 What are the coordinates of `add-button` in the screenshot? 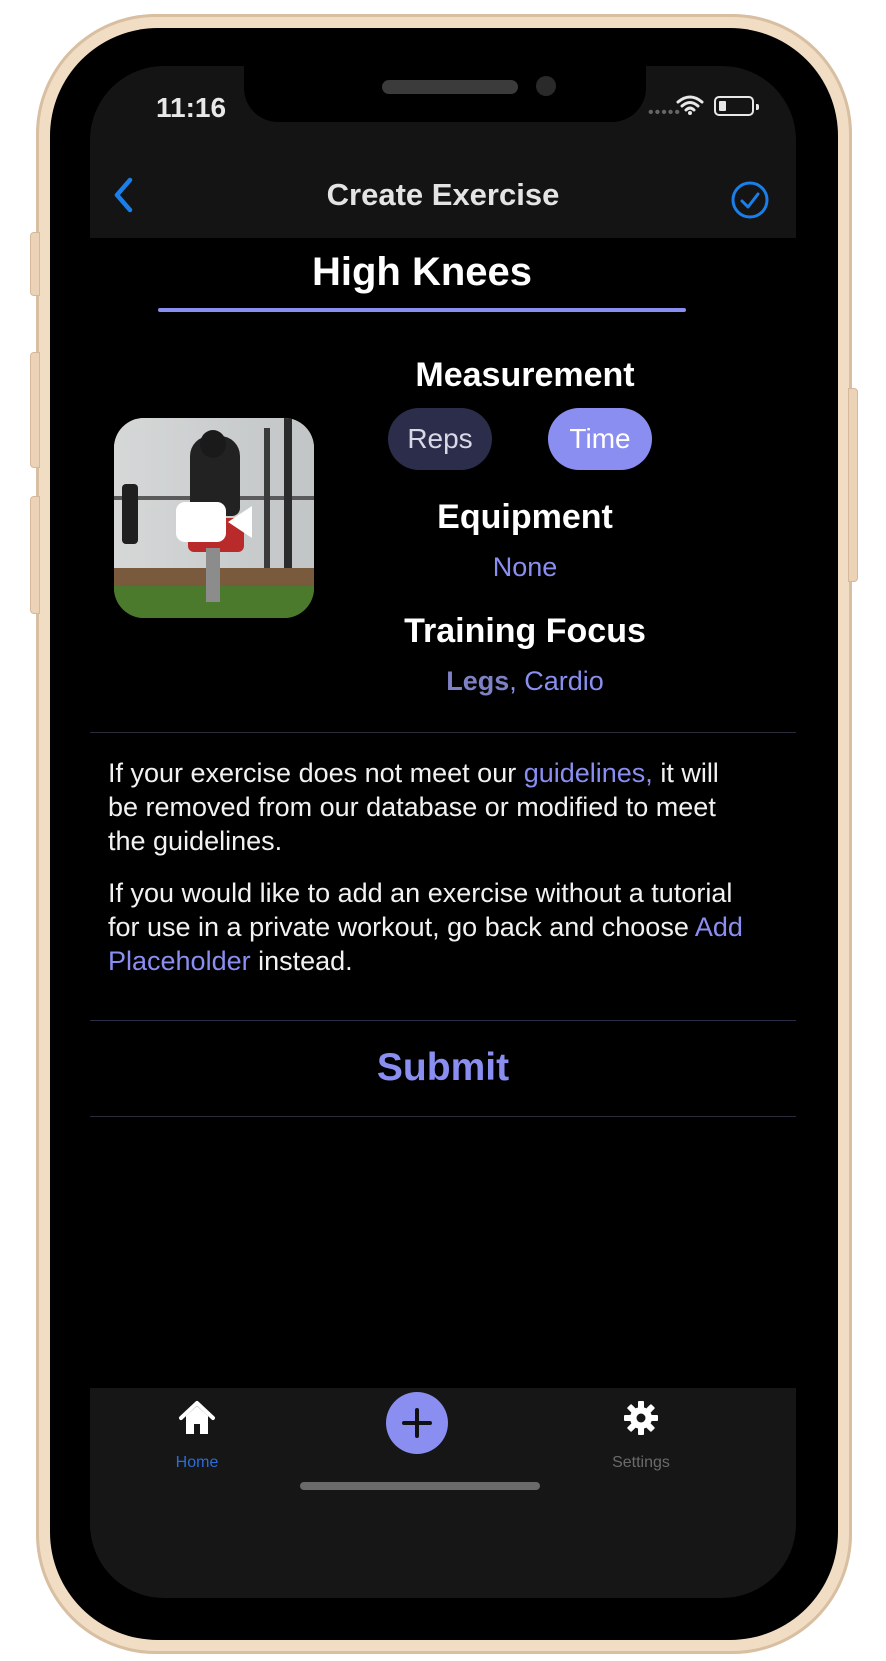 It's located at (417, 1423).